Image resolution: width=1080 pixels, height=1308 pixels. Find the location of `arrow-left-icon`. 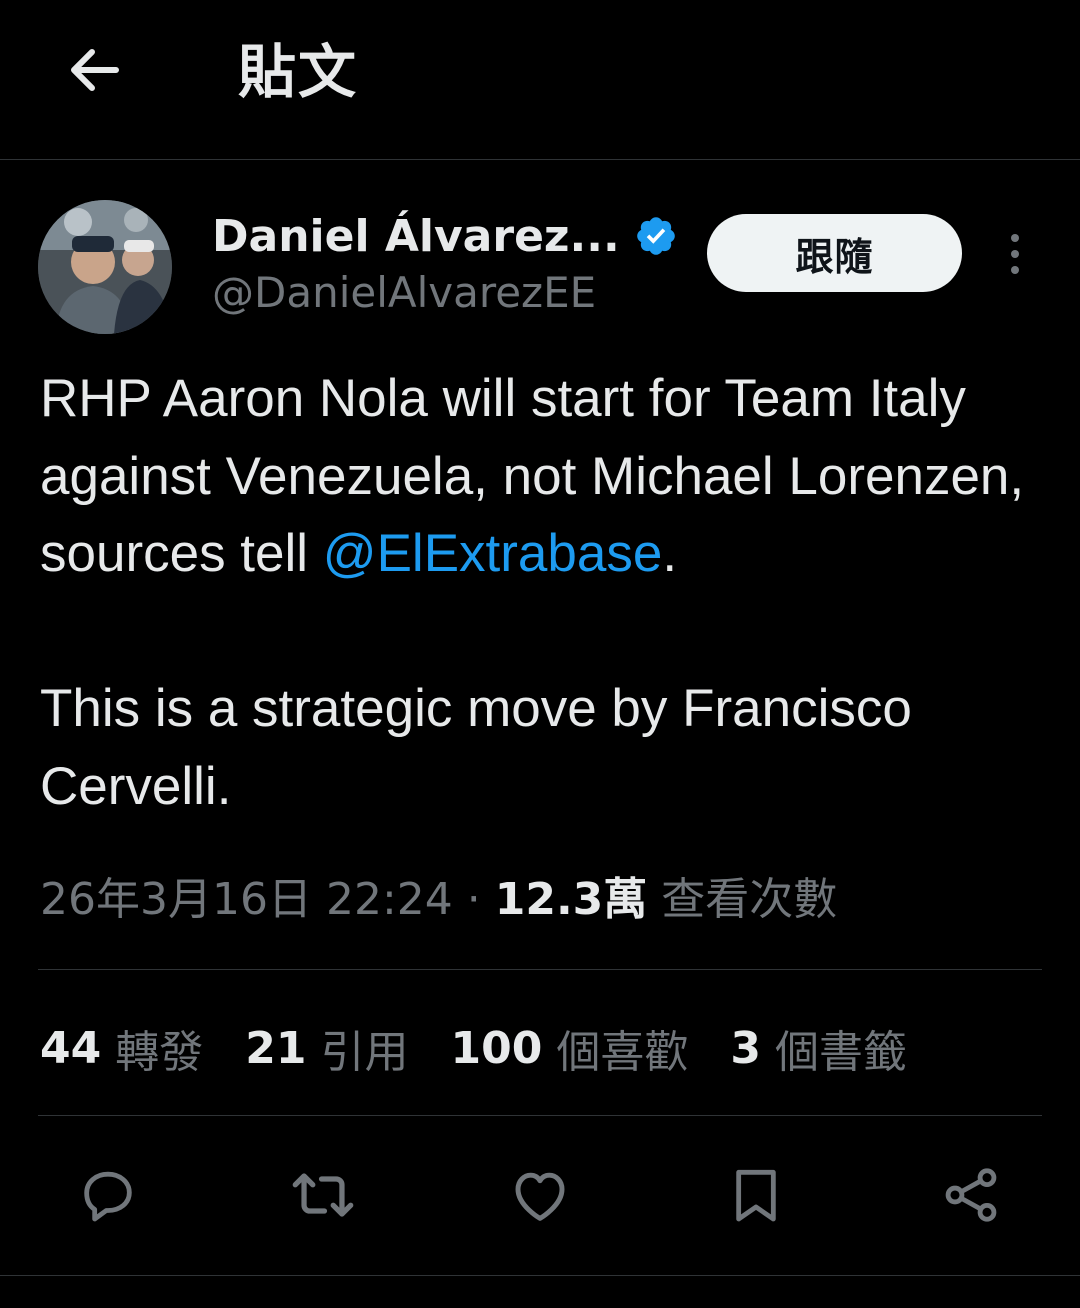

arrow-left-icon is located at coordinates (95, 70).